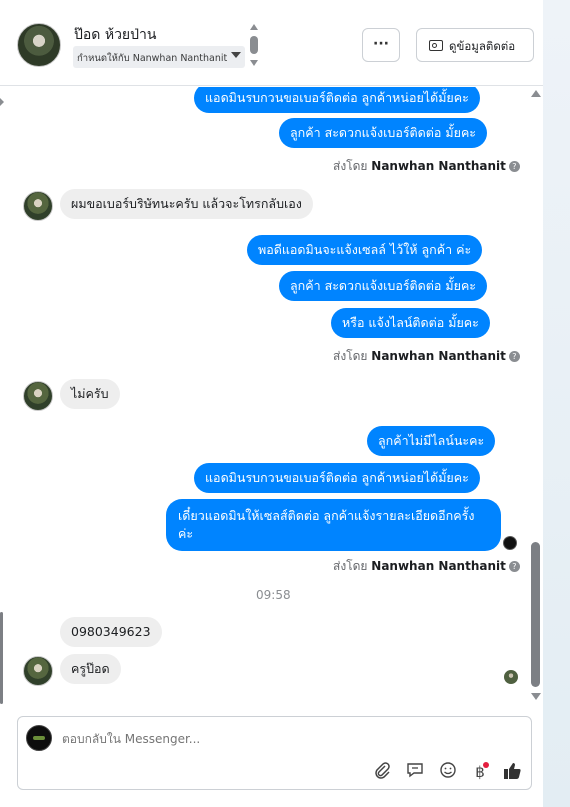 The image size is (570, 807). I want to click on contact-card-icon, so click(436, 45).